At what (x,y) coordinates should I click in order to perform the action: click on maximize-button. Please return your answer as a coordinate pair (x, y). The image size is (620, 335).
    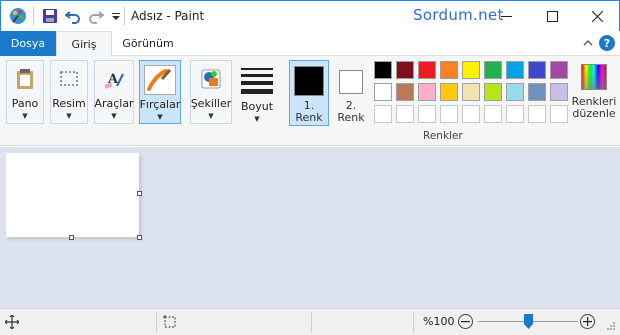
    Looking at the image, I should click on (552, 16).